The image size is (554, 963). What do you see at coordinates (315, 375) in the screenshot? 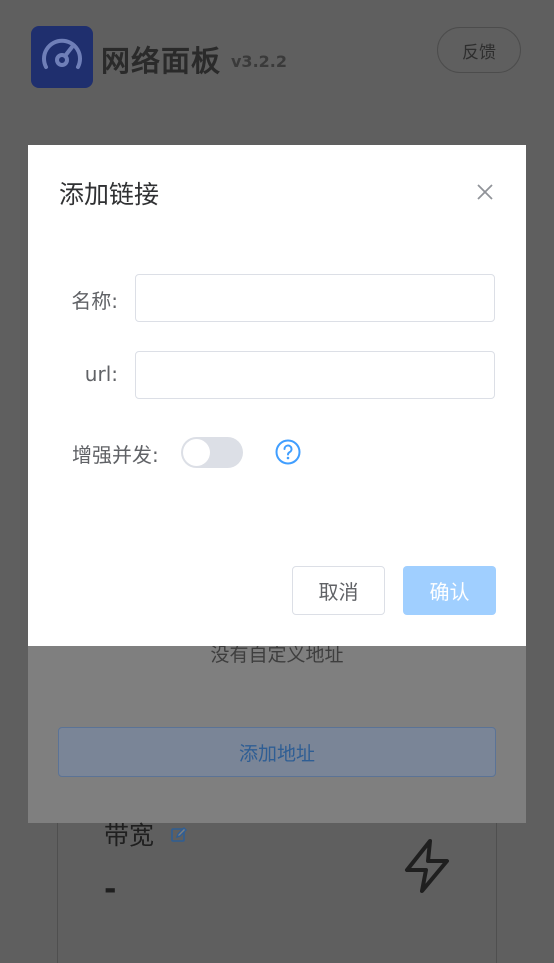
I see `url-input` at bounding box center [315, 375].